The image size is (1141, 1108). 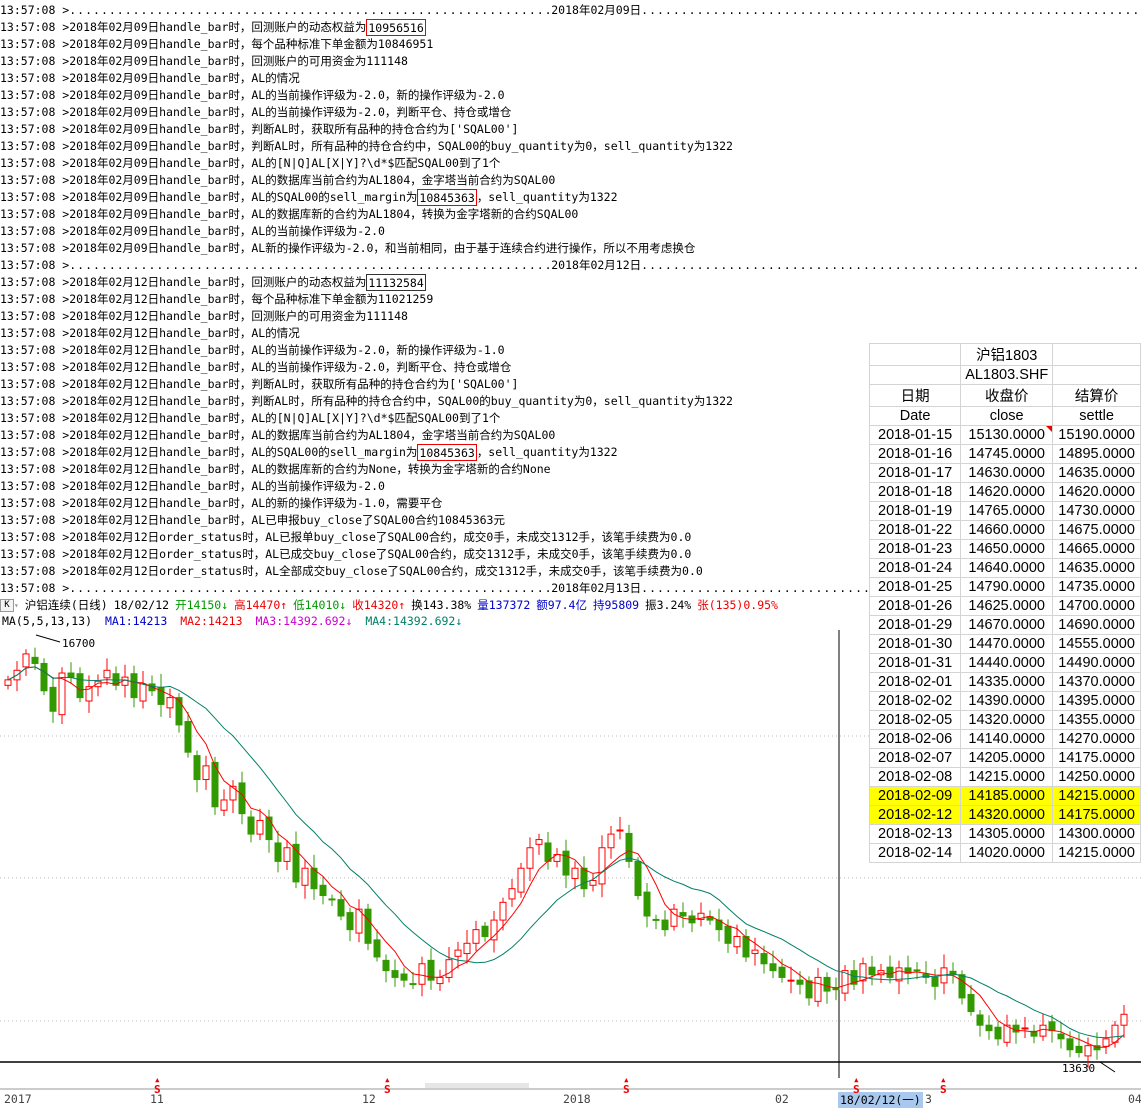 I want to click on table-row: 2018-02-08 14215.0000 14250.0000, so click(x=1004, y=777).